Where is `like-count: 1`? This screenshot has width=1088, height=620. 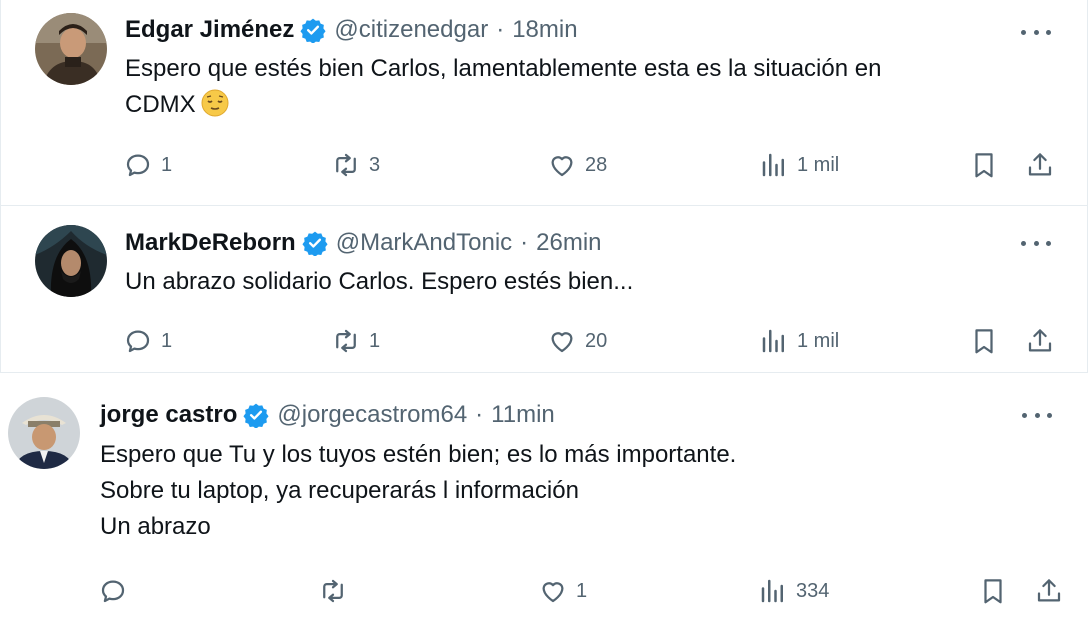
like-count: 1 is located at coordinates (582, 590).